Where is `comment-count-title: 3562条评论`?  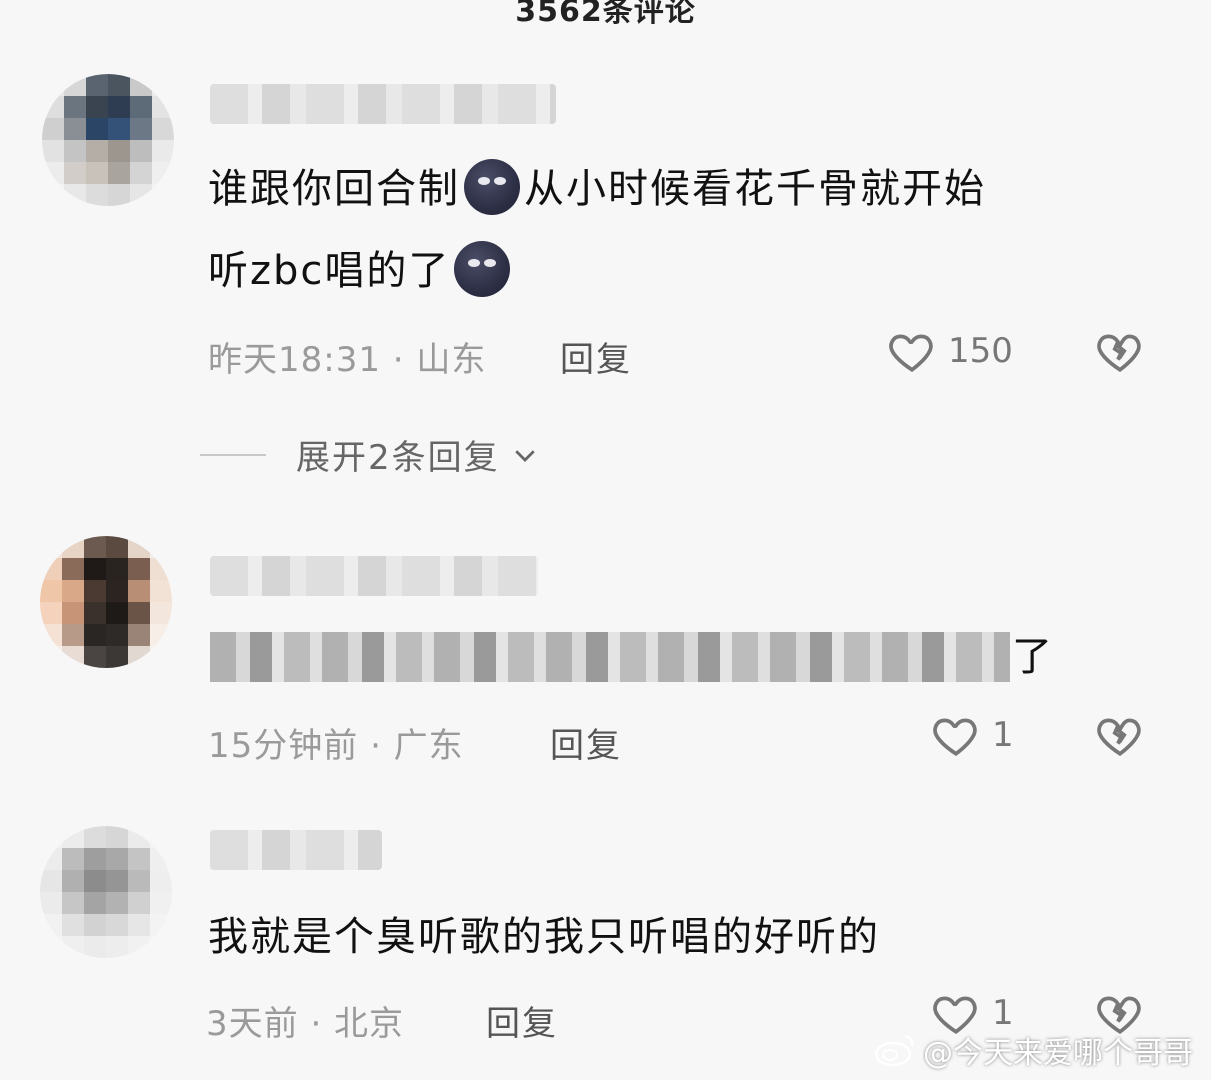
comment-count-title: 3562条评论 is located at coordinates (605, 14).